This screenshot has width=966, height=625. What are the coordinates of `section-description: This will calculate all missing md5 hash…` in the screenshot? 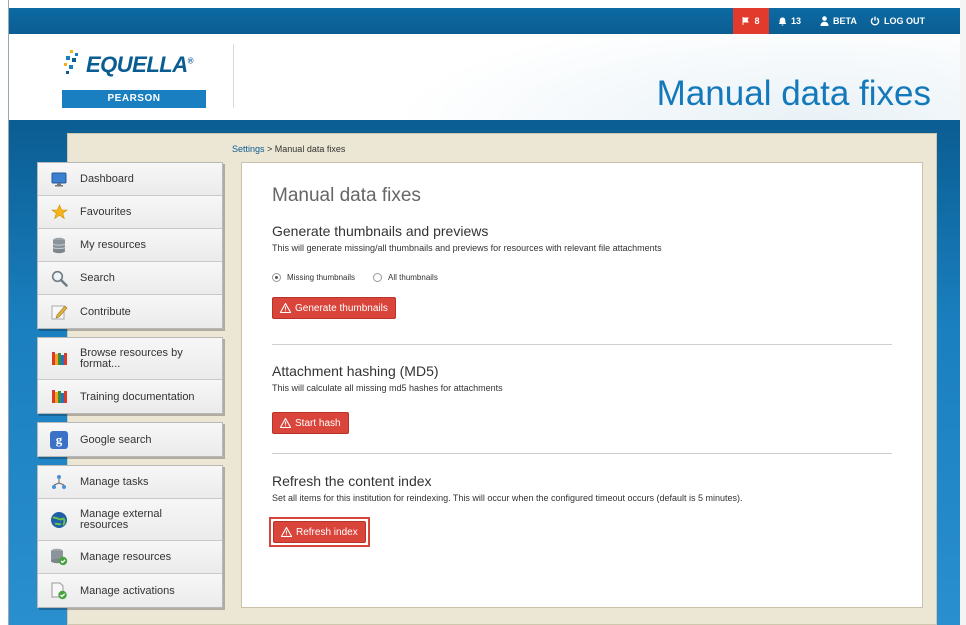 It's located at (387, 388).